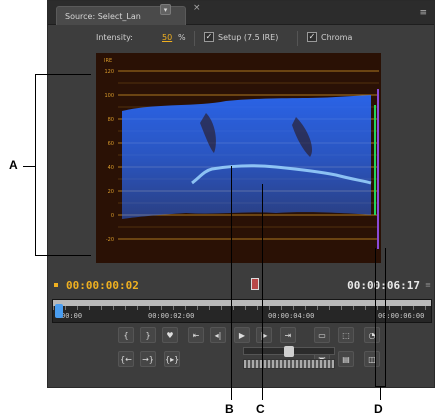  Describe the element at coordinates (112, 216) in the screenshot. I see `scale-label: 0` at that location.